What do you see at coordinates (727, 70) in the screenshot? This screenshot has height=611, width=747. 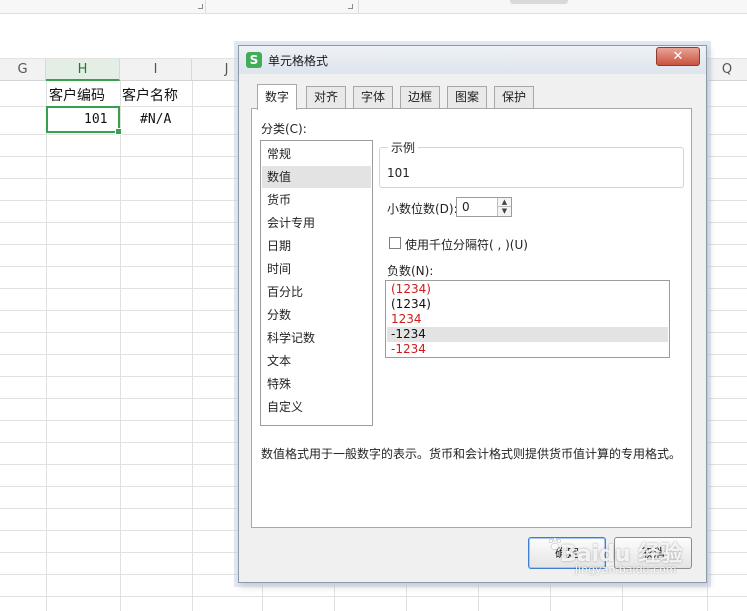 I see `column-header-q: Q` at bounding box center [727, 70].